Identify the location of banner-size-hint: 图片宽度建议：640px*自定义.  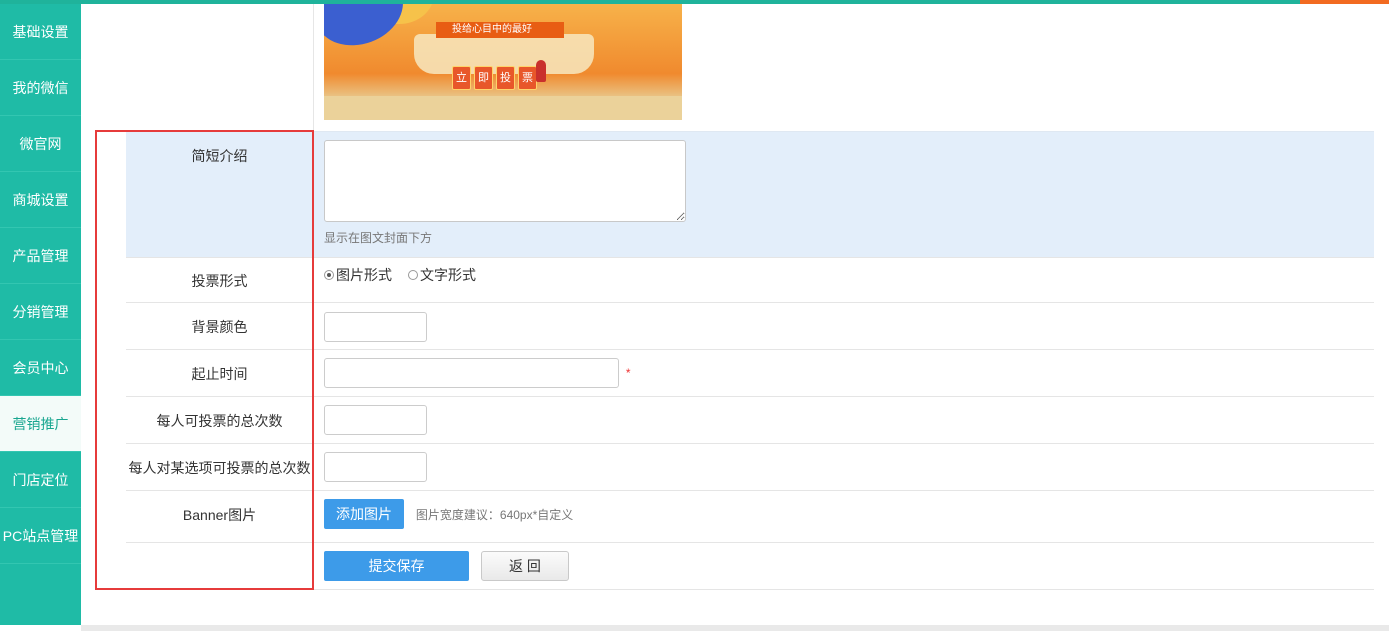
(494, 514).